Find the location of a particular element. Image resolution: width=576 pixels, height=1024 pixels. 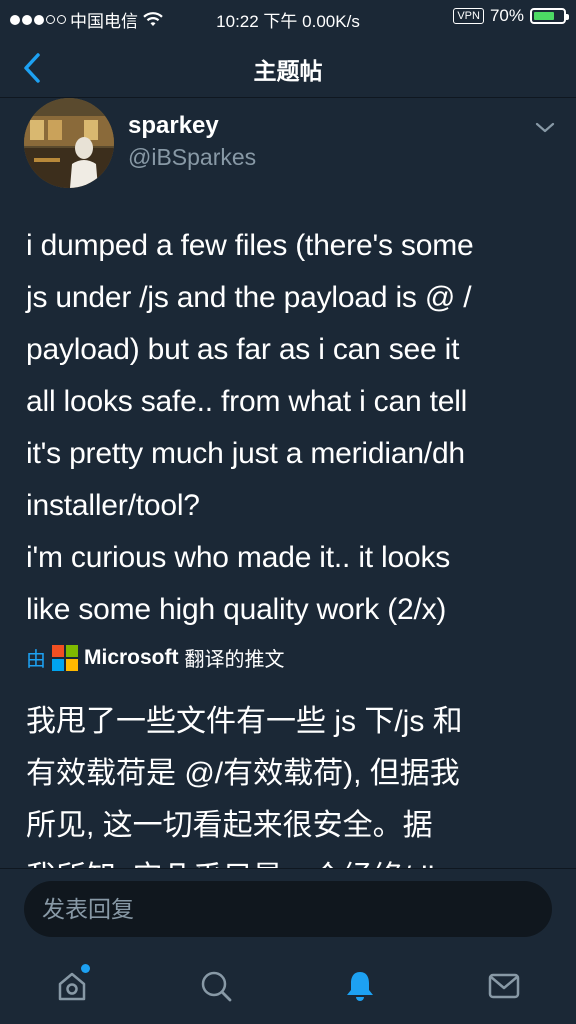

display-name: sparkey is located at coordinates (173, 126).